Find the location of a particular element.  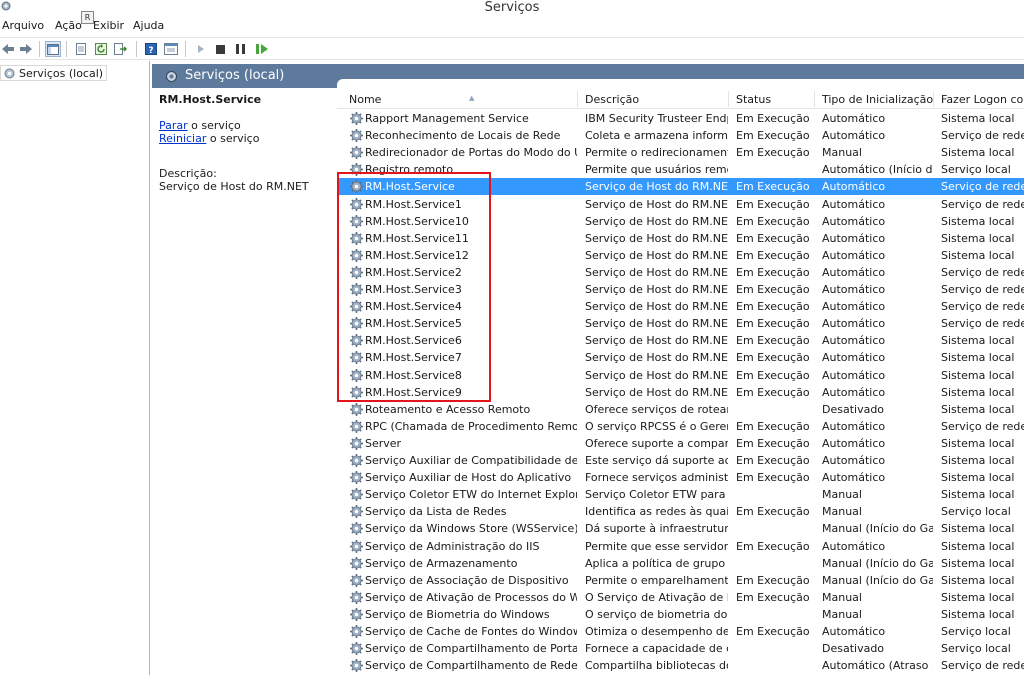

resume-icon is located at coordinates (262, 49).